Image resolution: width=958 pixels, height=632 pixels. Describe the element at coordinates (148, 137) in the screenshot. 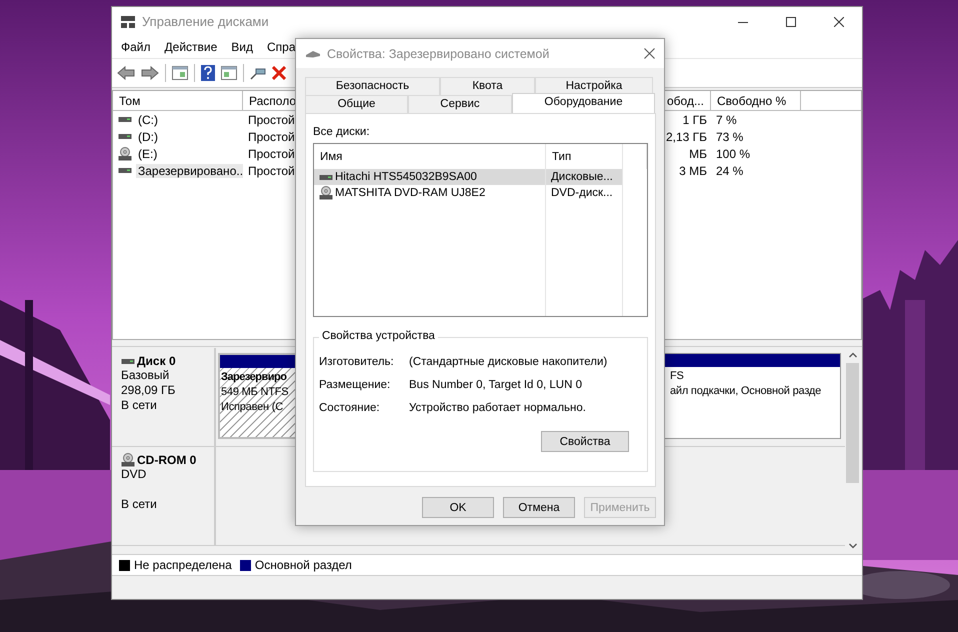

I see `volume-name: (D:)` at that location.